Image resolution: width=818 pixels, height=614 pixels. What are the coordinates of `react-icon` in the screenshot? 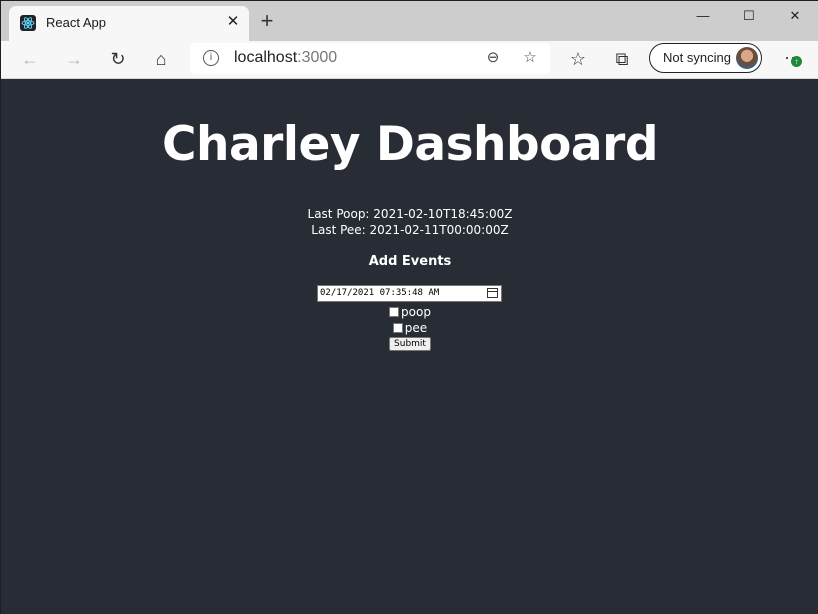 It's located at (28, 23).